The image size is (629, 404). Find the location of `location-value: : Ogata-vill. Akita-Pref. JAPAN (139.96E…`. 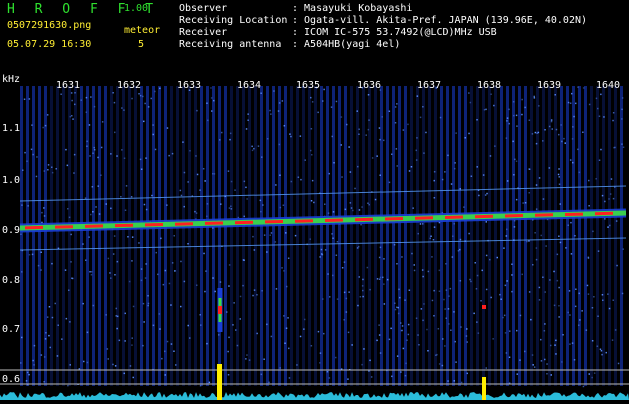

location-value: : Ogata-vill. Akita-Pref. JAPAN (139.96E… is located at coordinates (439, 21).